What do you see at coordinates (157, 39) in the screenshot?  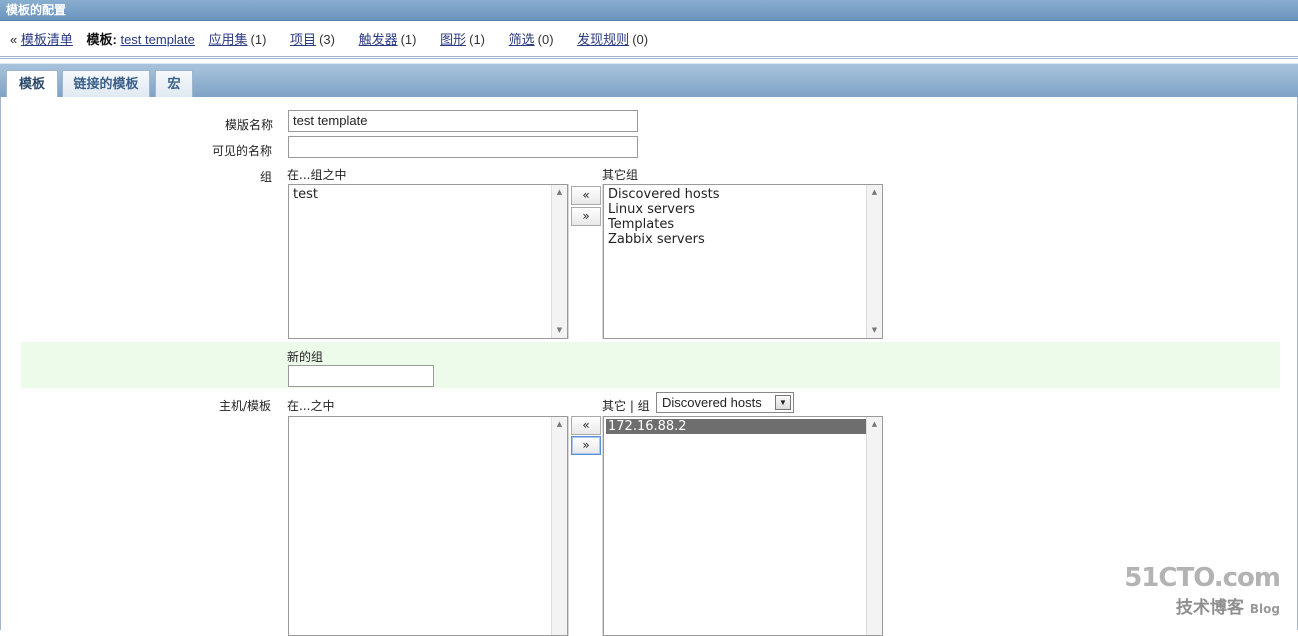 I see `template-name-link: test template` at bounding box center [157, 39].